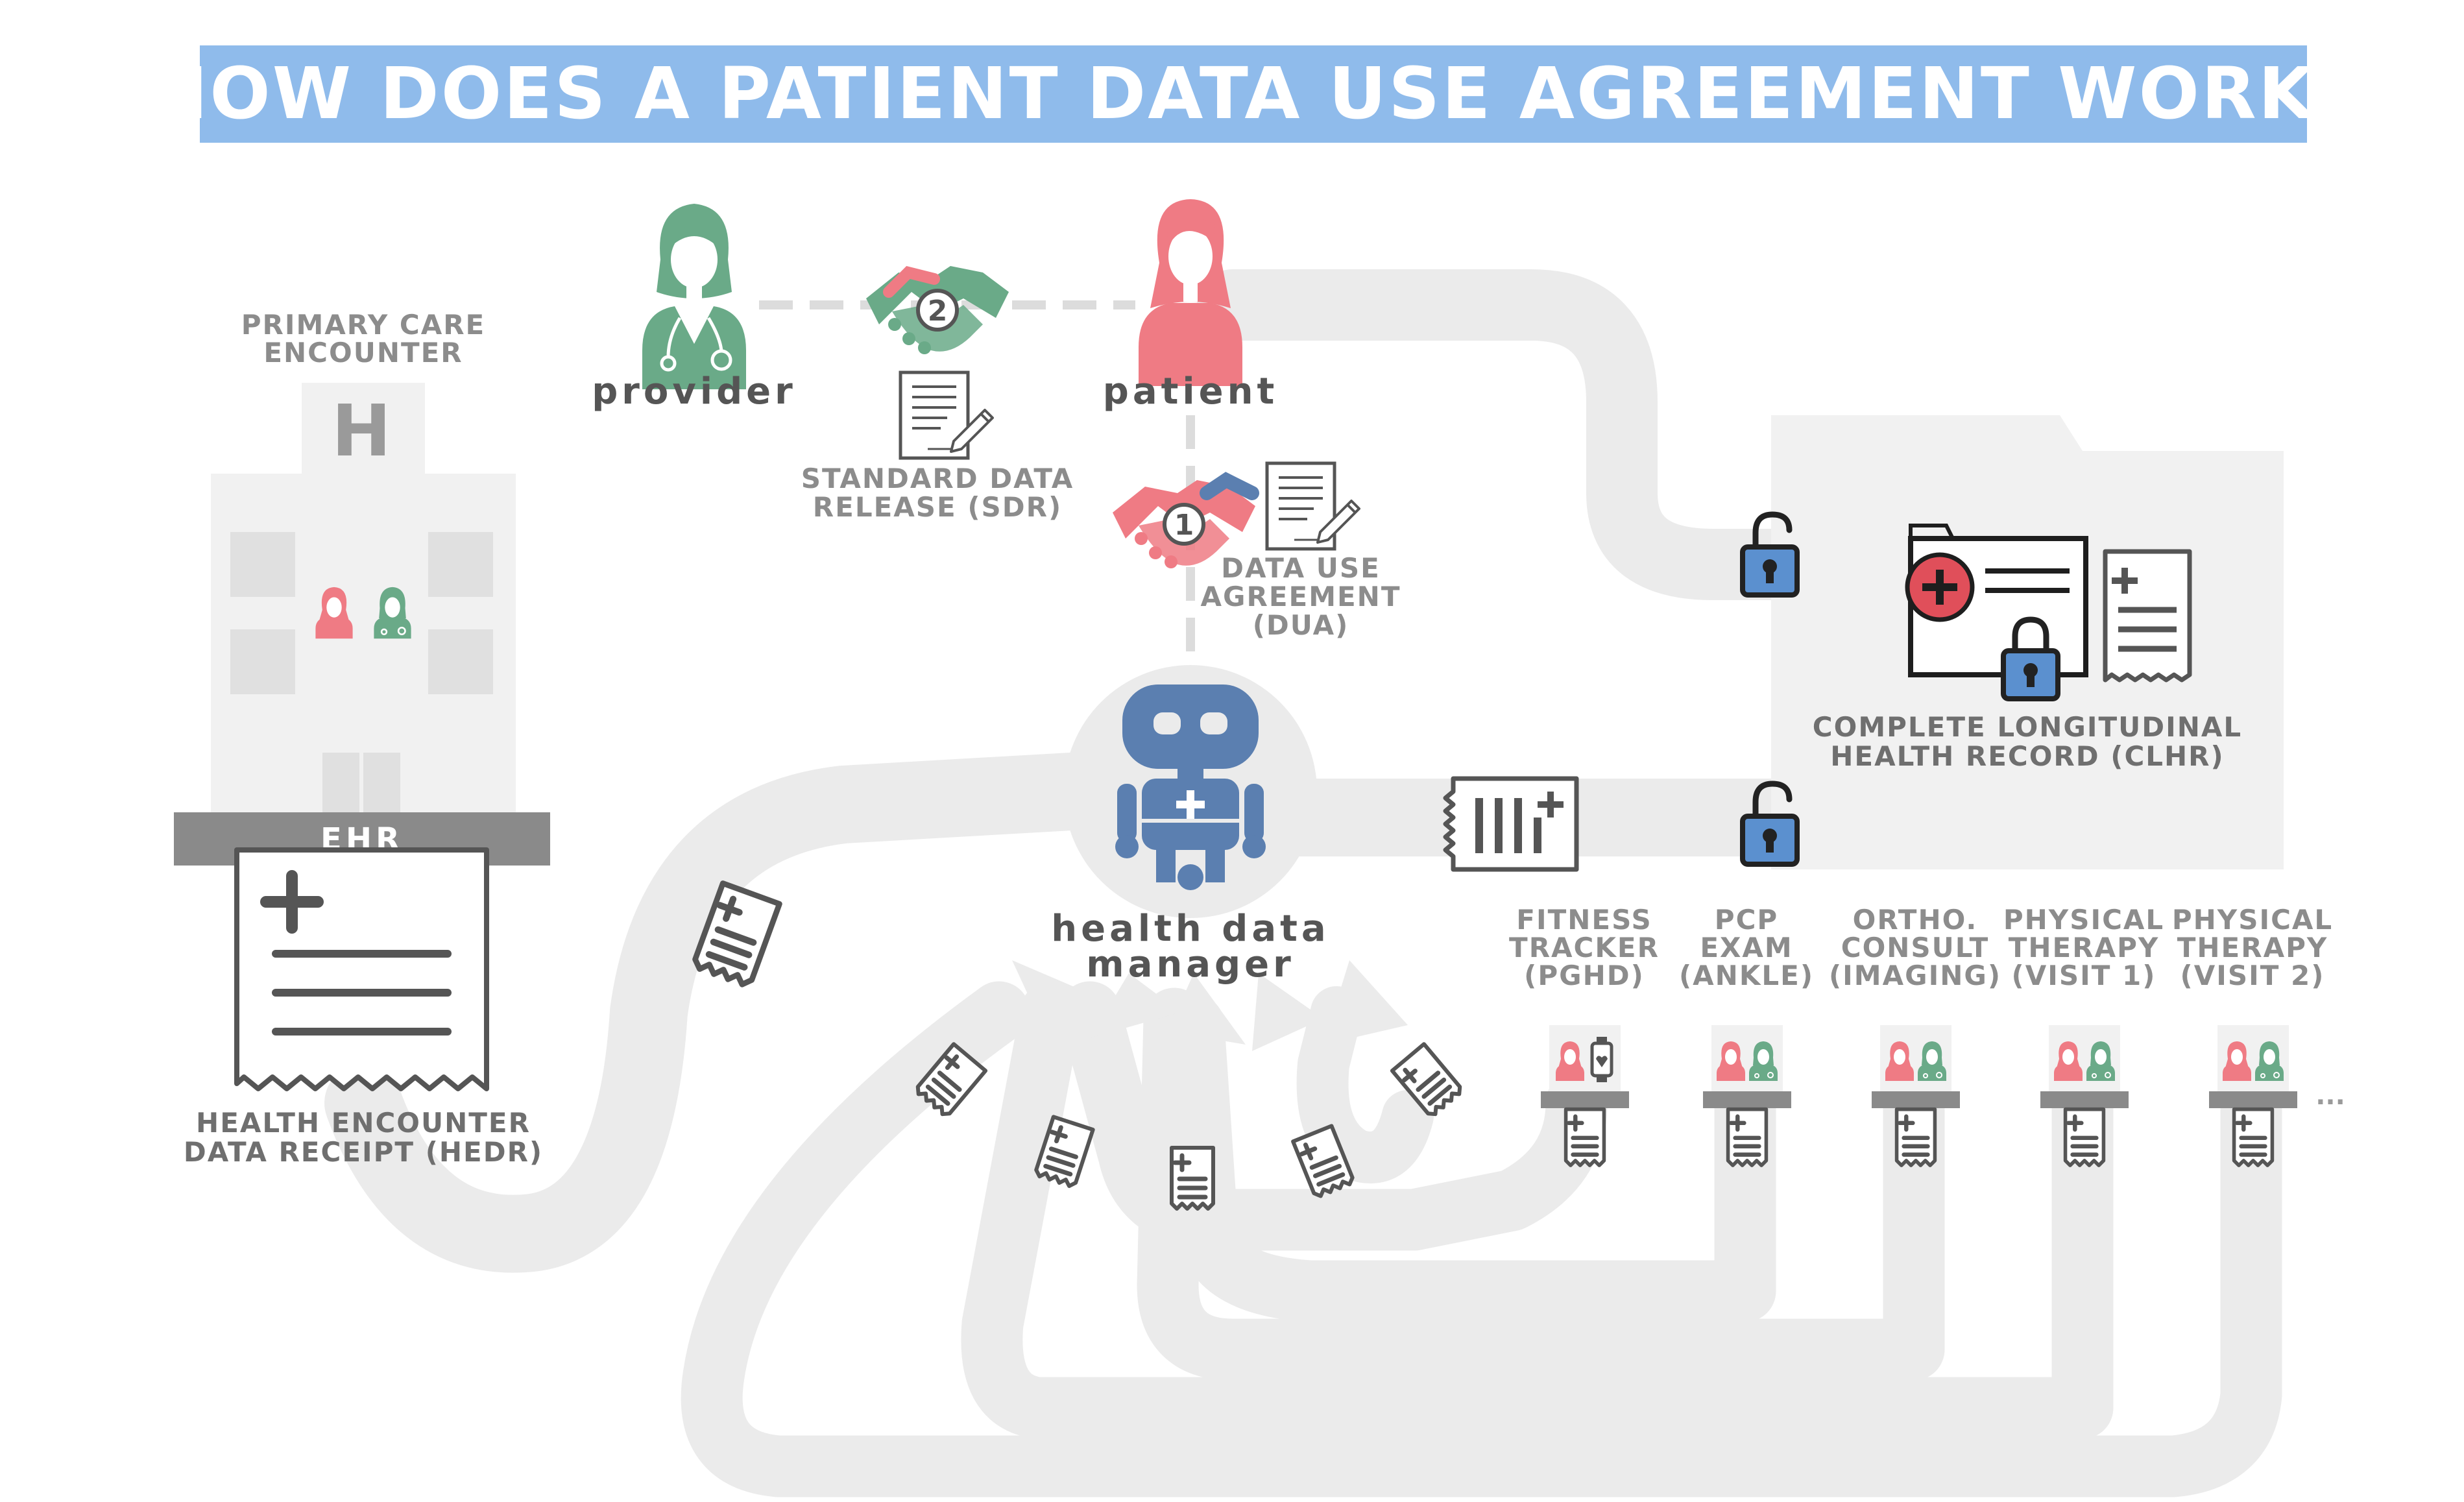 The width and height of the screenshot is (2464, 1502). I want to click on source-ortho-consult: ORTHO. CONSULT (IMAGING), so click(1915, 1035).